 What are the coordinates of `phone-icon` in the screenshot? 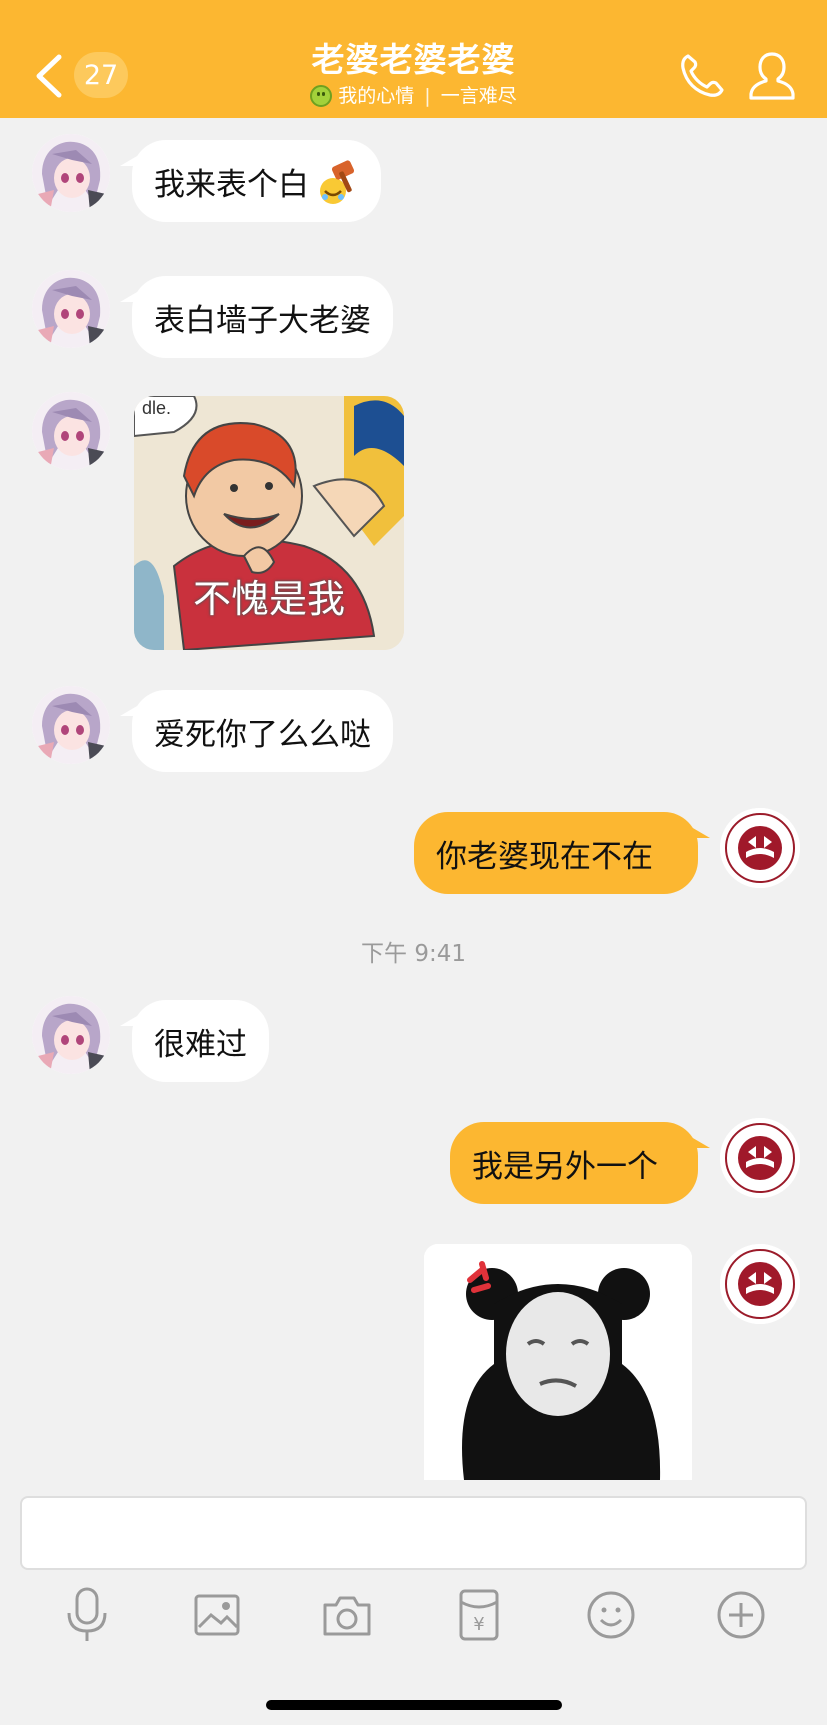 It's located at (702, 75).